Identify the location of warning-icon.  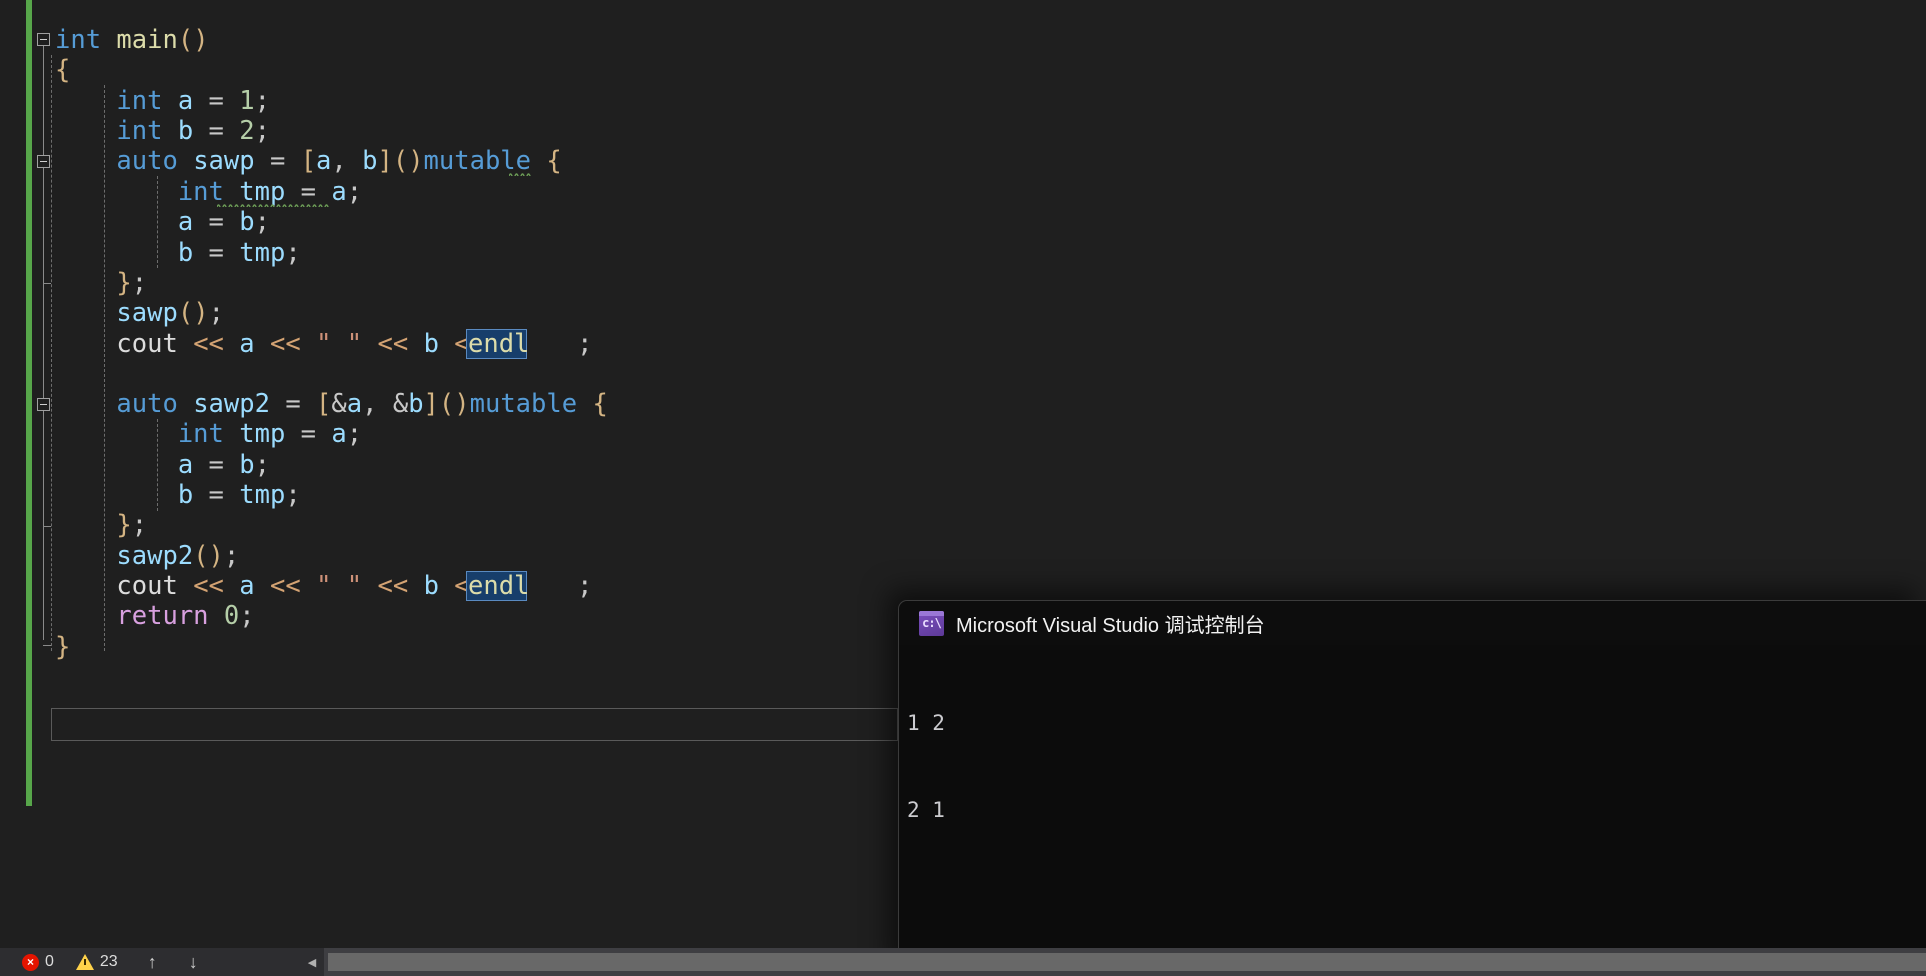
(84, 962).